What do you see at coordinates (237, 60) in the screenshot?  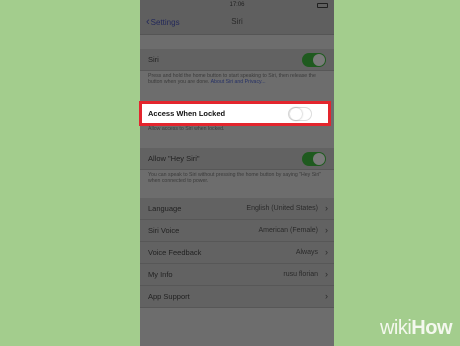 I see `siri-row: Siri` at bounding box center [237, 60].